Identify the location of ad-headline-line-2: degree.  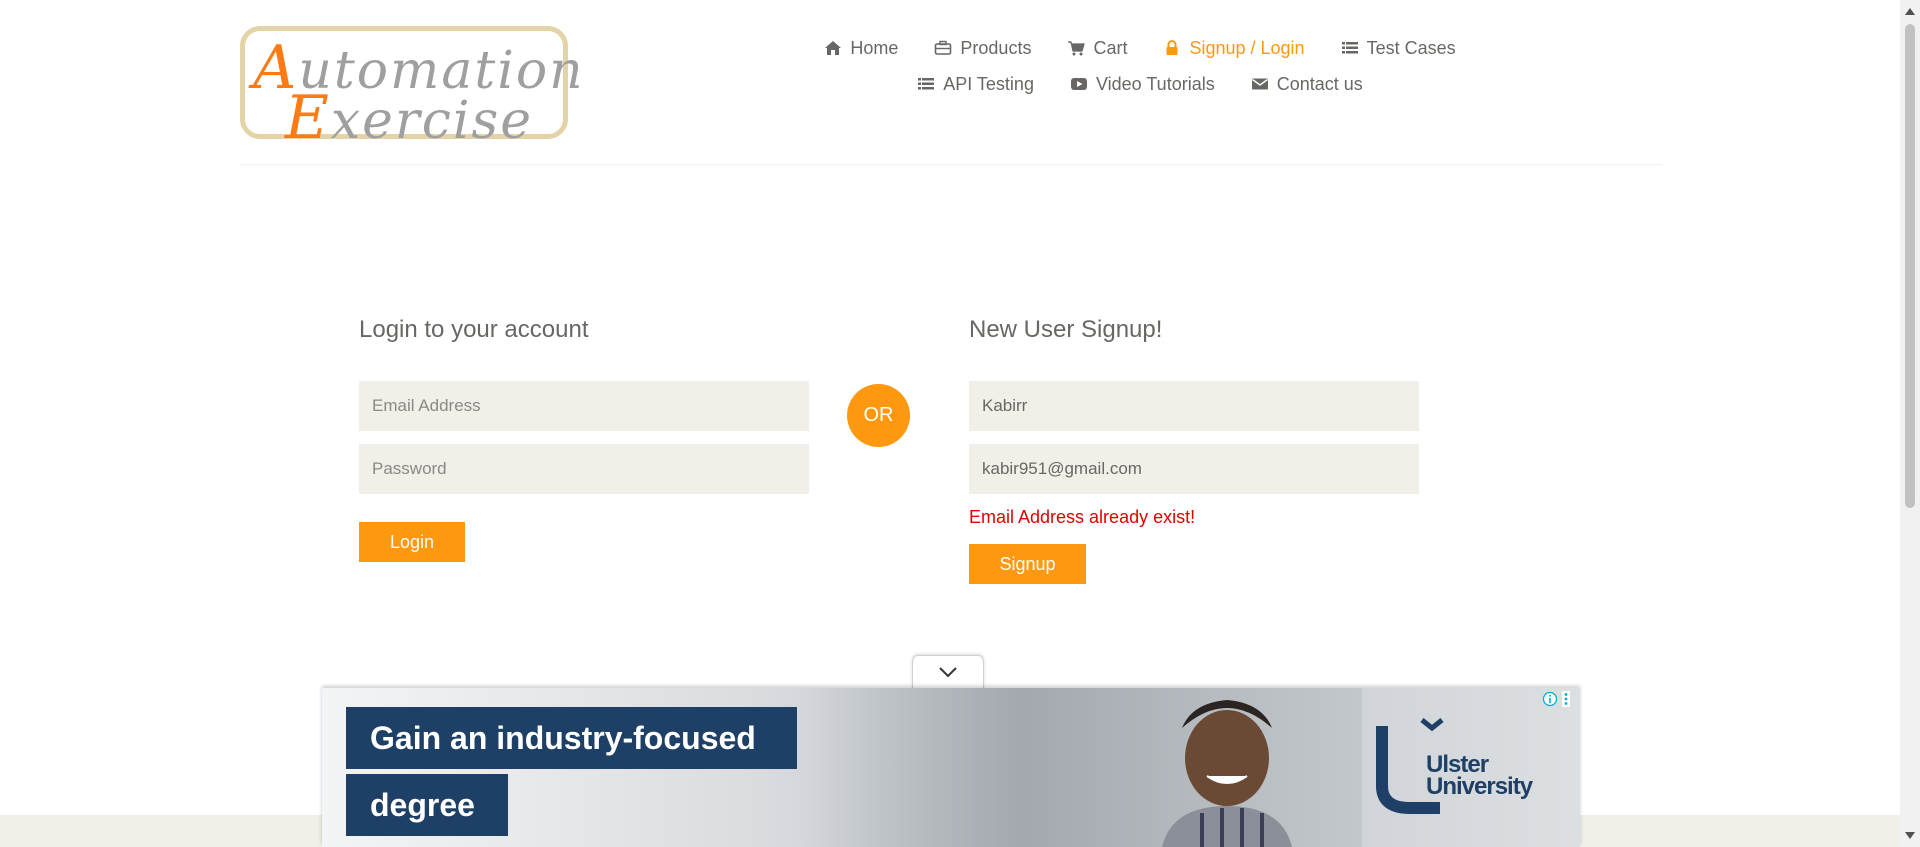
(427, 805).